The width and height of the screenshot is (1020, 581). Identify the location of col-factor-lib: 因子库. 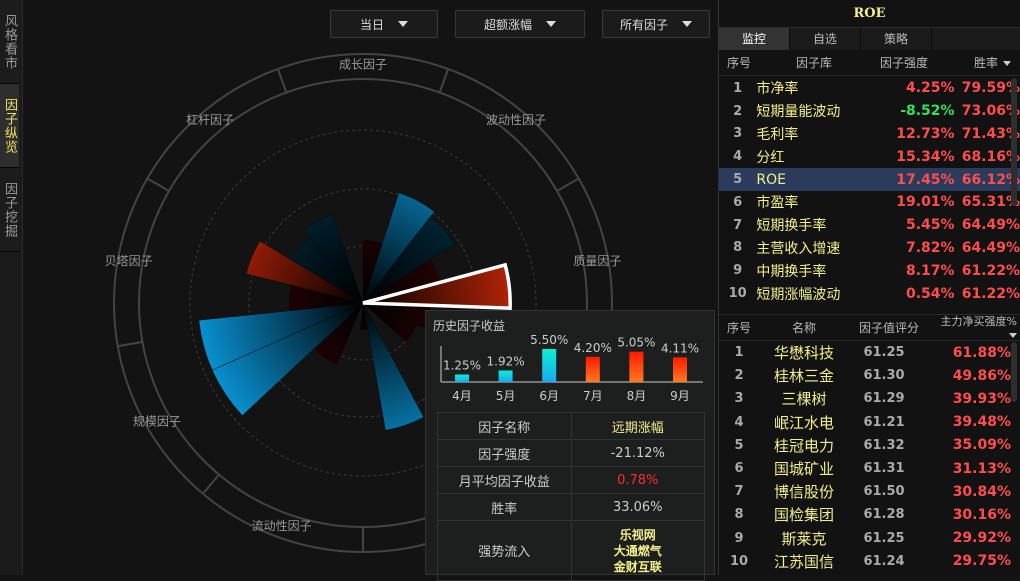
(814, 62).